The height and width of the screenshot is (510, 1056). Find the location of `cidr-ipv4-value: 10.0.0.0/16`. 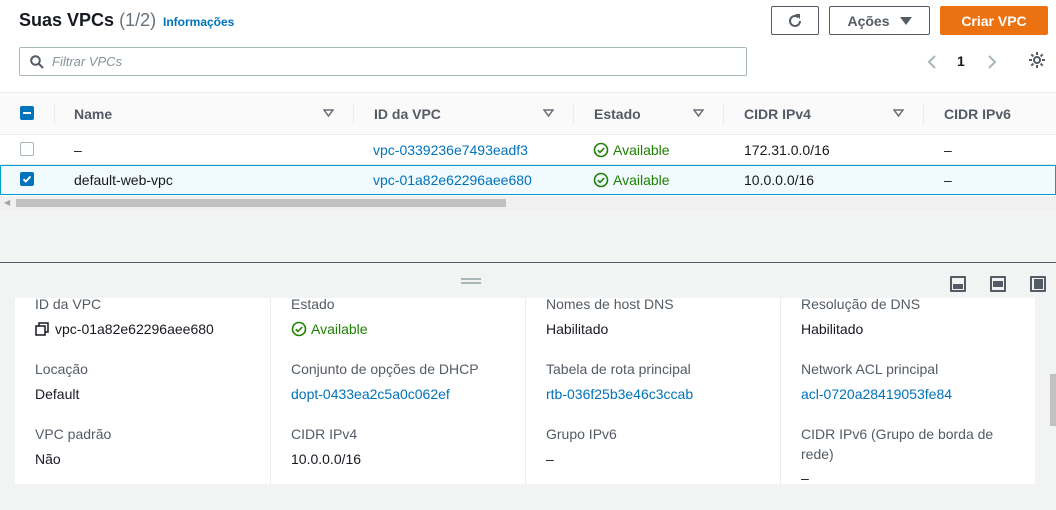

cidr-ipv4-value: 10.0.0.0/16 is located at coordinates (326, 459).